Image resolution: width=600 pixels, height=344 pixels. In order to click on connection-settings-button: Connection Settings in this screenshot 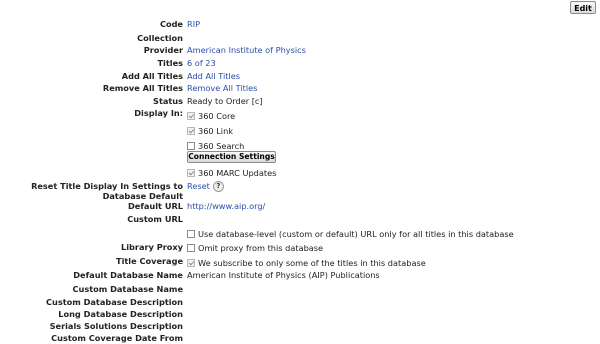, I will do `click(231, 157)`.